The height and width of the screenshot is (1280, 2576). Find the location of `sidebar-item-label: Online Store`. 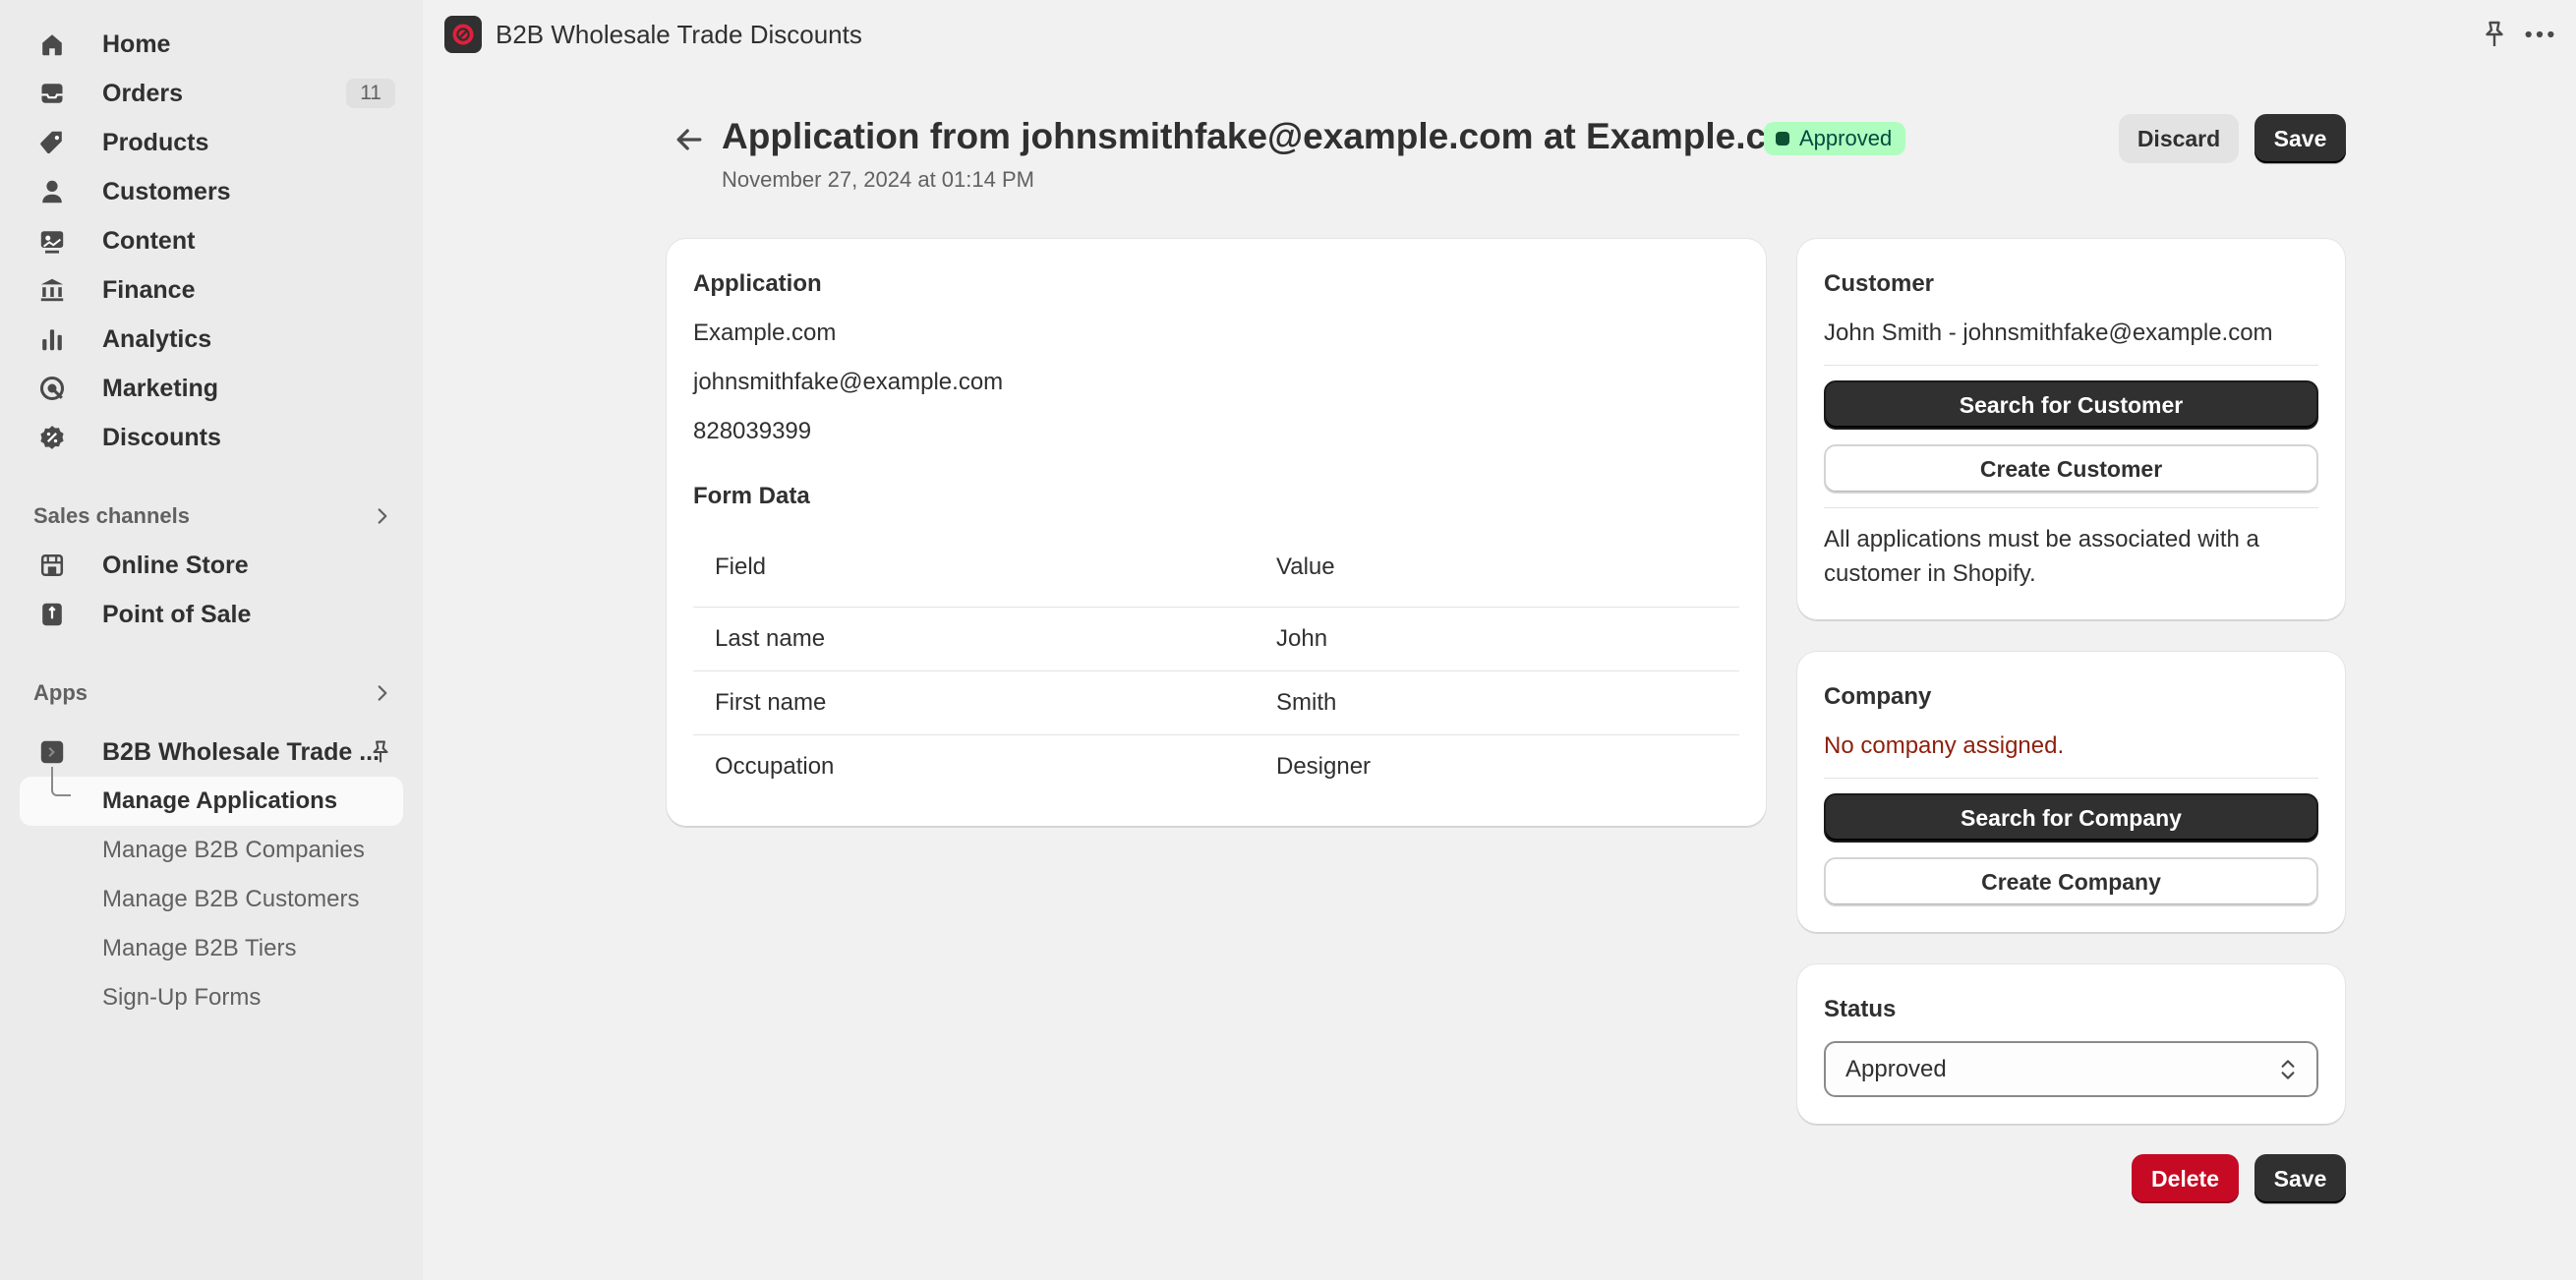

sidebar-item-label: Online Store is located at coordinates (175, 565).